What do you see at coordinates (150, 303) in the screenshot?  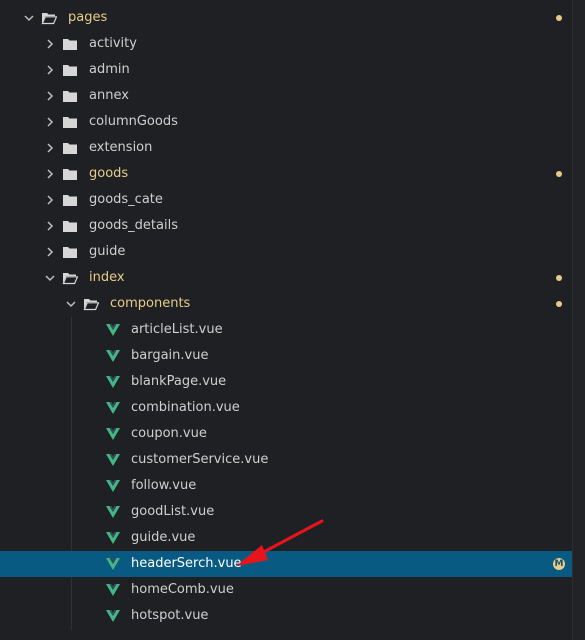 I see `tree-item-label: components` at bounding box center [150, 303].